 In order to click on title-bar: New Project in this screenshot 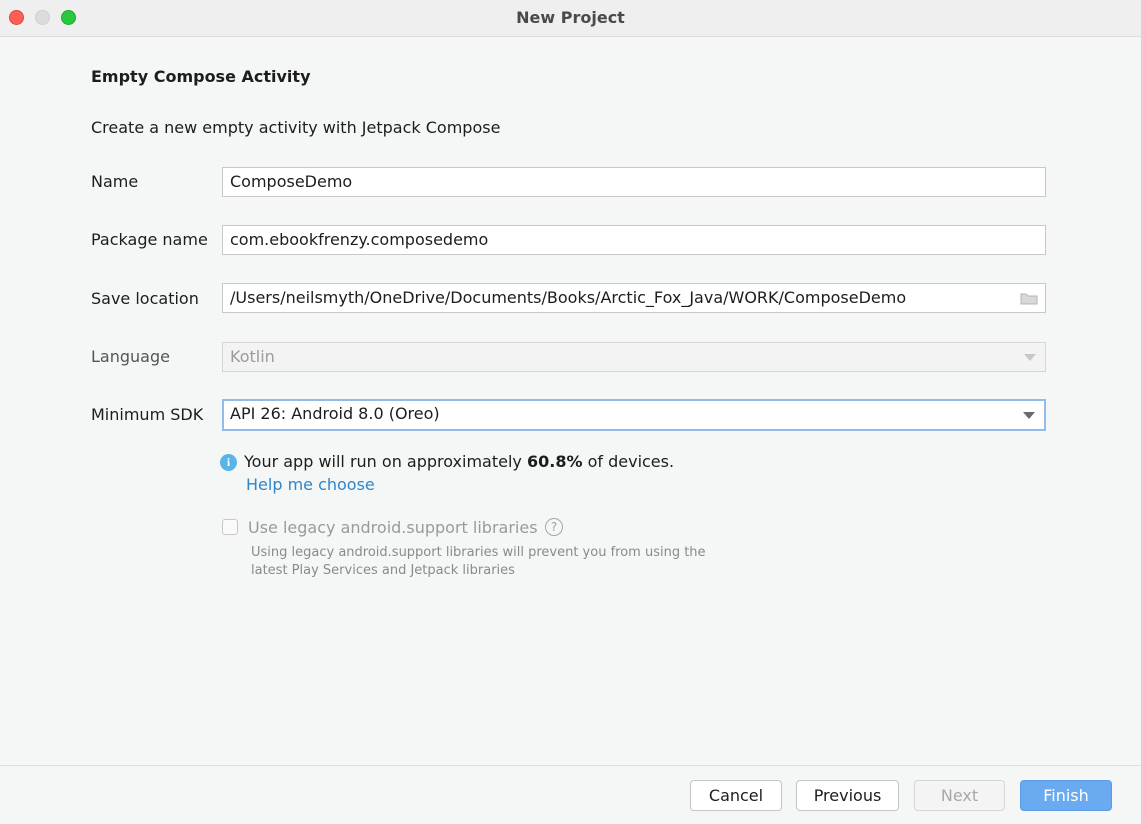, I will do `click(570, 18)`.